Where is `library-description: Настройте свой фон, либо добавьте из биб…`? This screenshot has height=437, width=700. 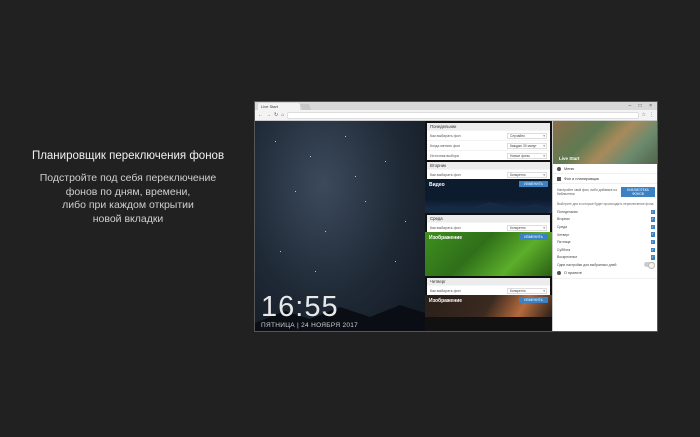 library-description: Настройте свой фон, либо добавьте из биб… is located at coordinates (587, 192).